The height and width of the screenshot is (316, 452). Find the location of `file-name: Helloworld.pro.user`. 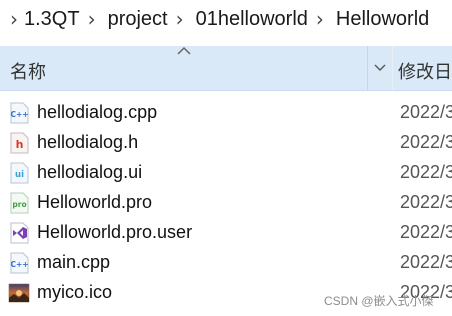

file-name: Helloworld.pro.user is located at coordinates (114, 232).